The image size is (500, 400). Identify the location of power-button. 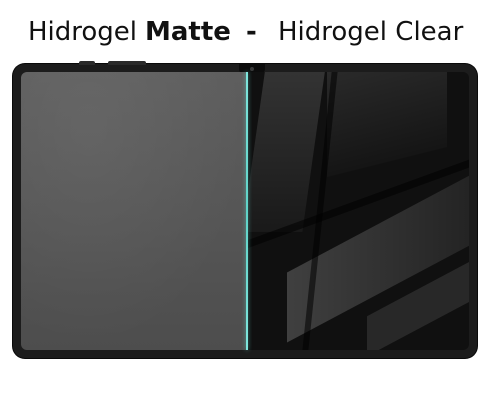
(127, 63).